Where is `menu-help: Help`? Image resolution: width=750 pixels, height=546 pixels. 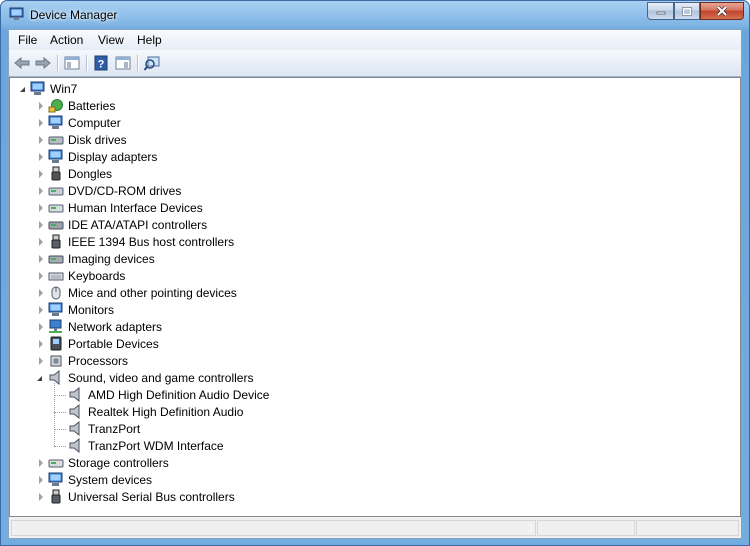 menu-help: Help is located at coordinates (149, 40).